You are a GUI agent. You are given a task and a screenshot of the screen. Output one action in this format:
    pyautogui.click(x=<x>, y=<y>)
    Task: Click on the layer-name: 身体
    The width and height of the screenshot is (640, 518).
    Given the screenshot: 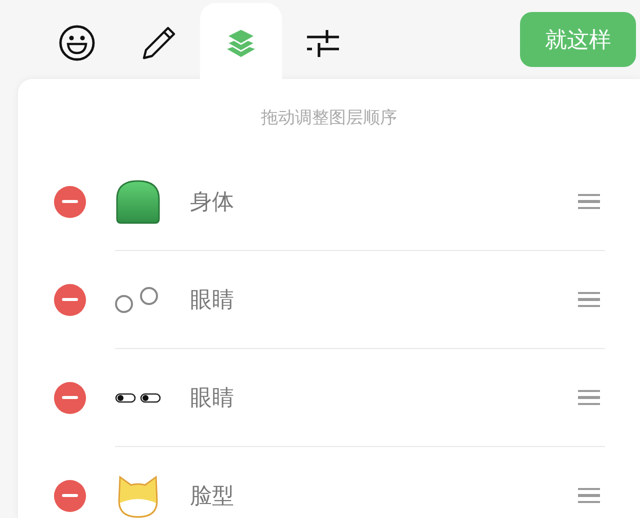 What is the action you would take?
    pyautogui.click(x=212, y=202)
    